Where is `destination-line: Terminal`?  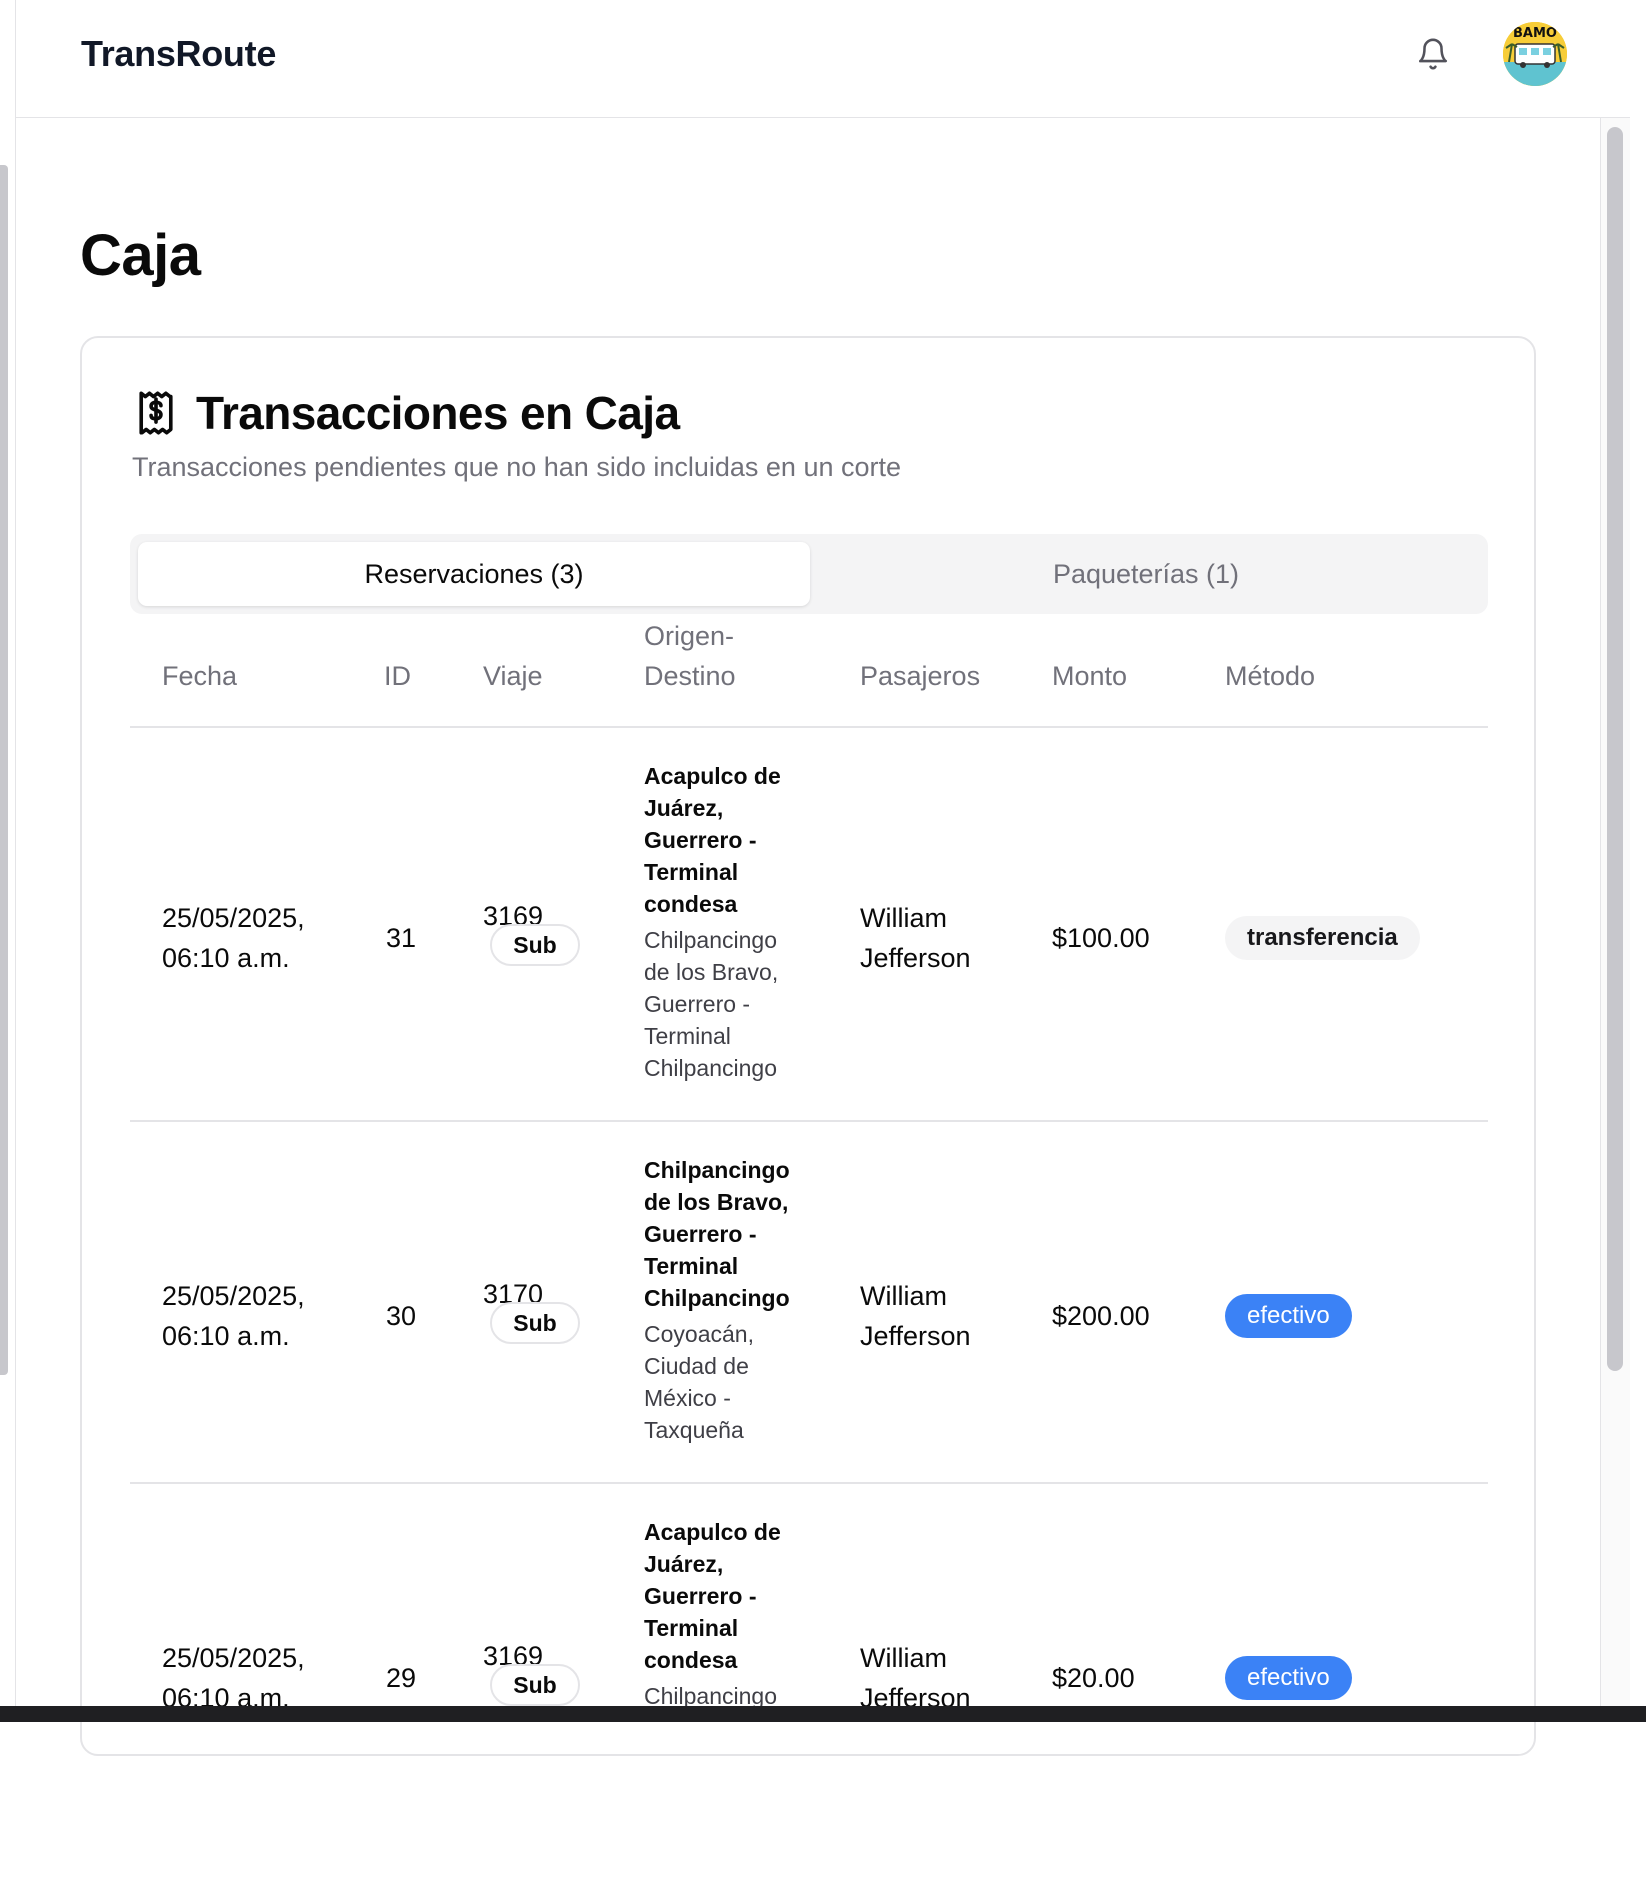 destination-line: Terminal is located at coordinates (687, 1036).